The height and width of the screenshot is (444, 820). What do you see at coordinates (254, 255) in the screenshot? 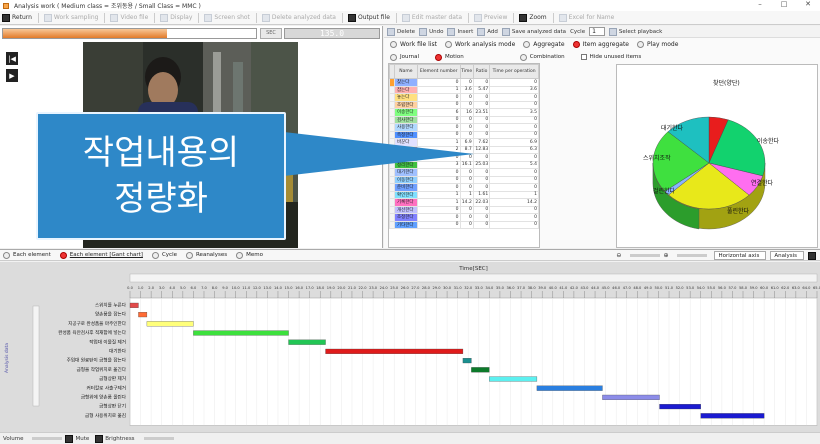
I see `tab-label: Memo` at bounding box center [254, 255].